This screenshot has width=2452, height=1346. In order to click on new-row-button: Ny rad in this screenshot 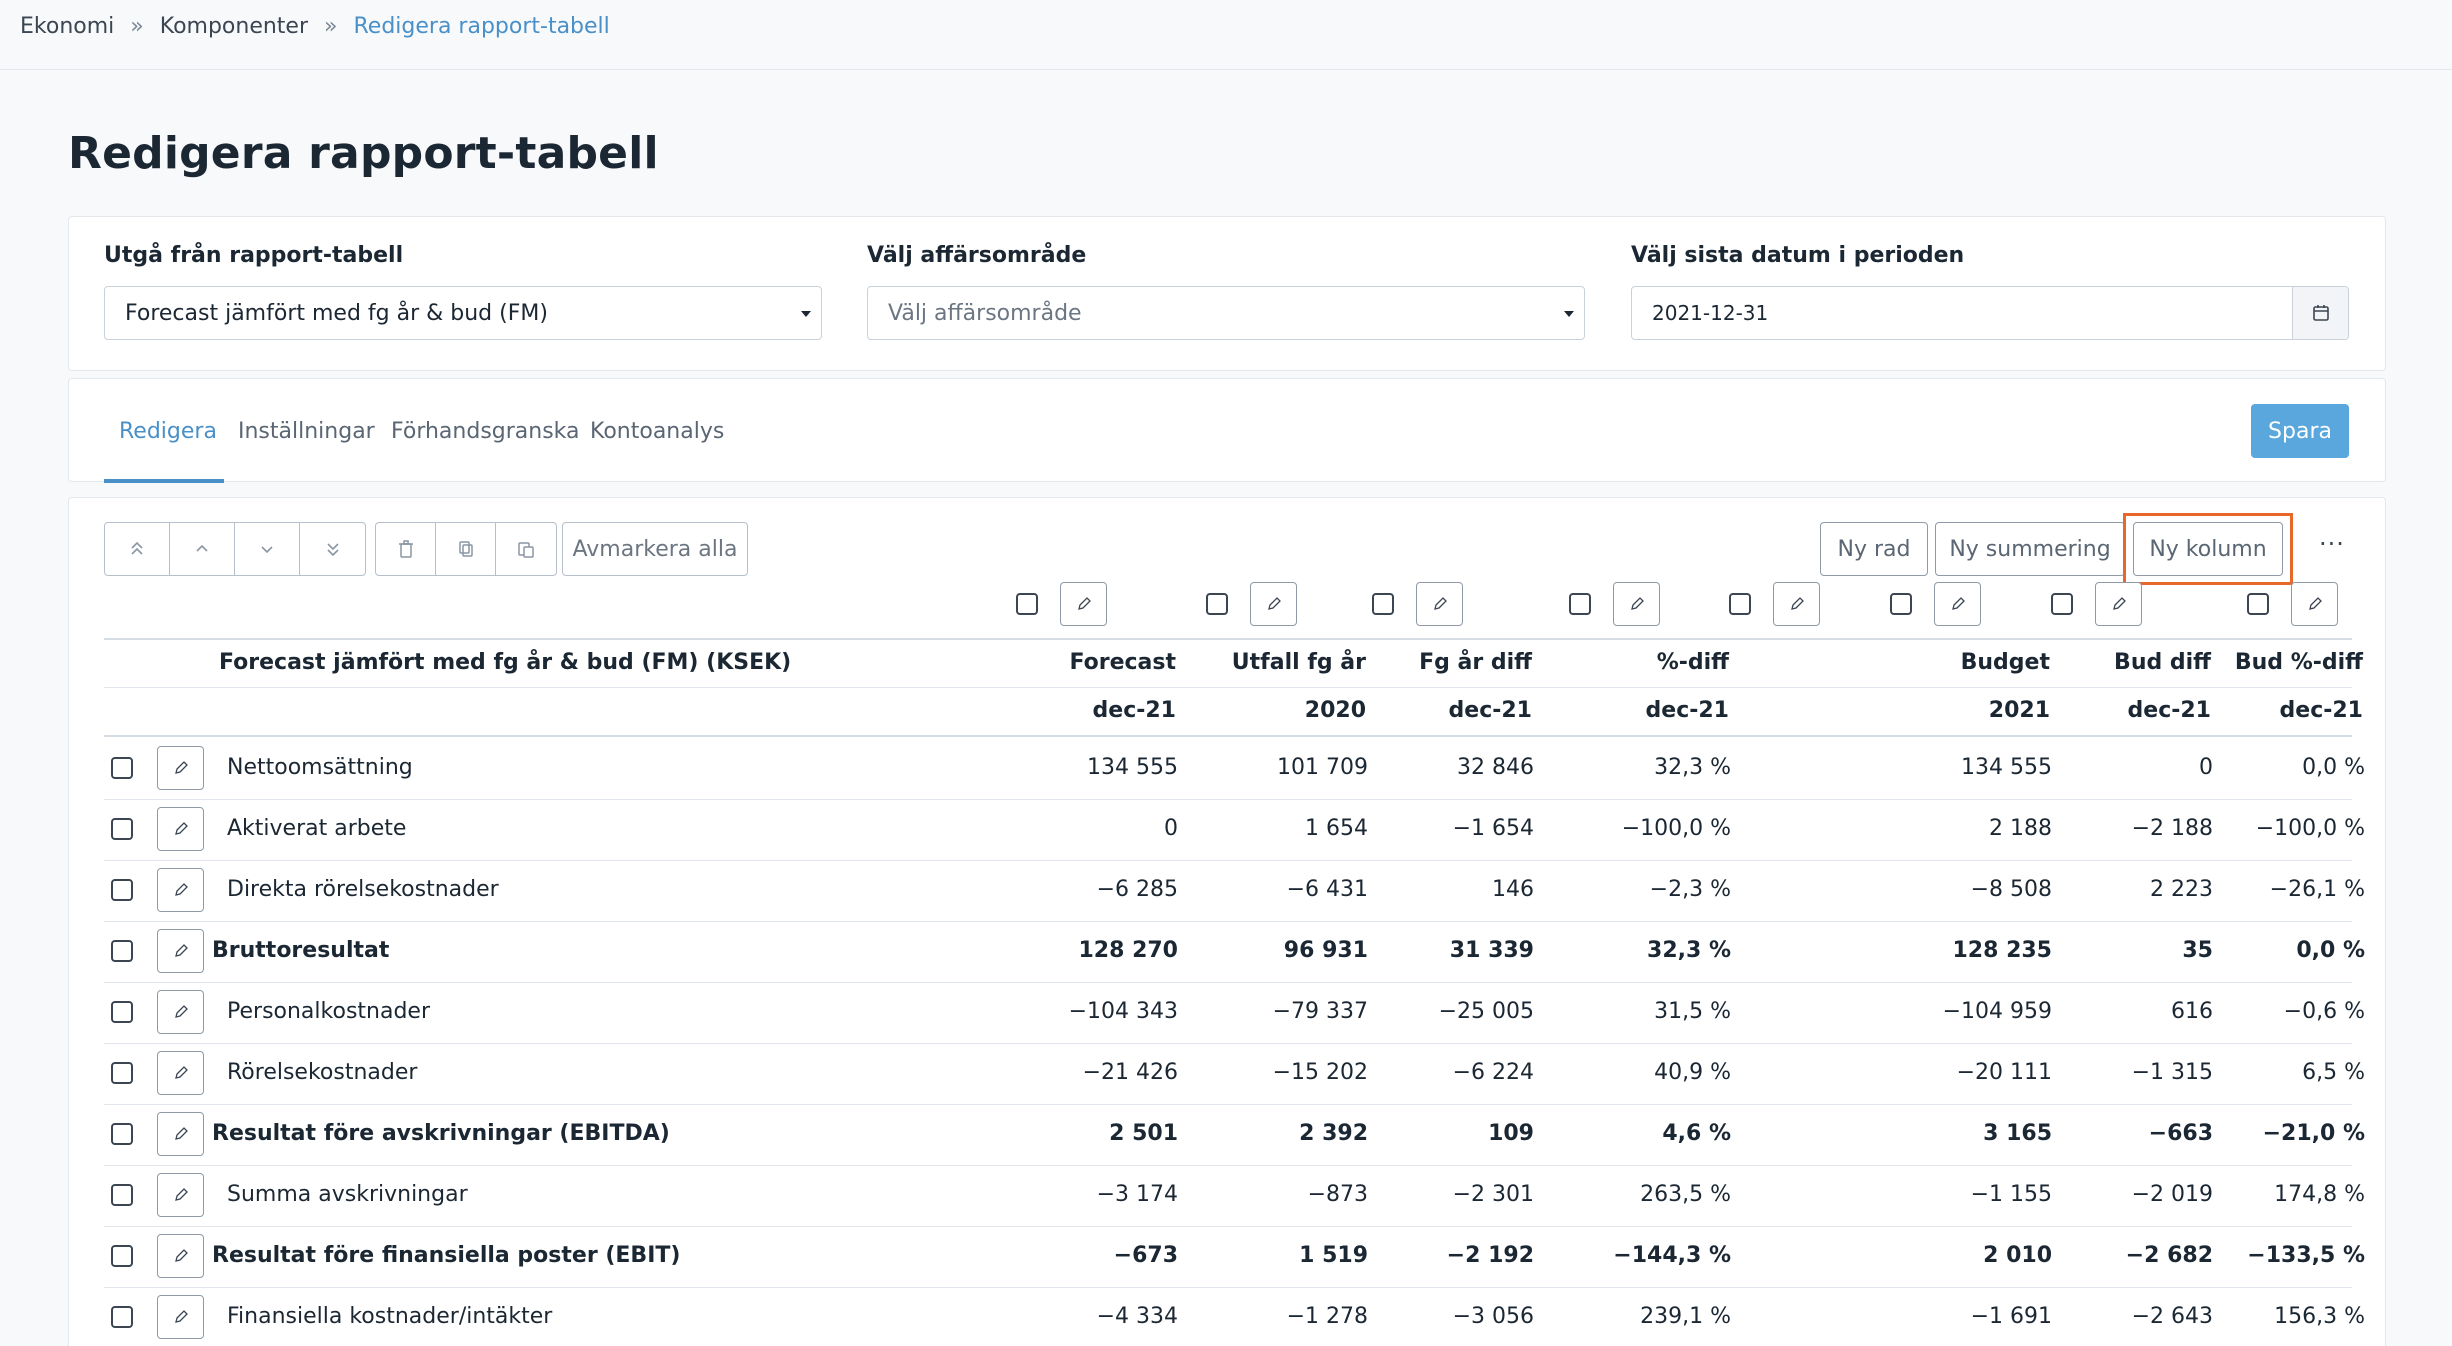, I will do `click(1874, 549)`.